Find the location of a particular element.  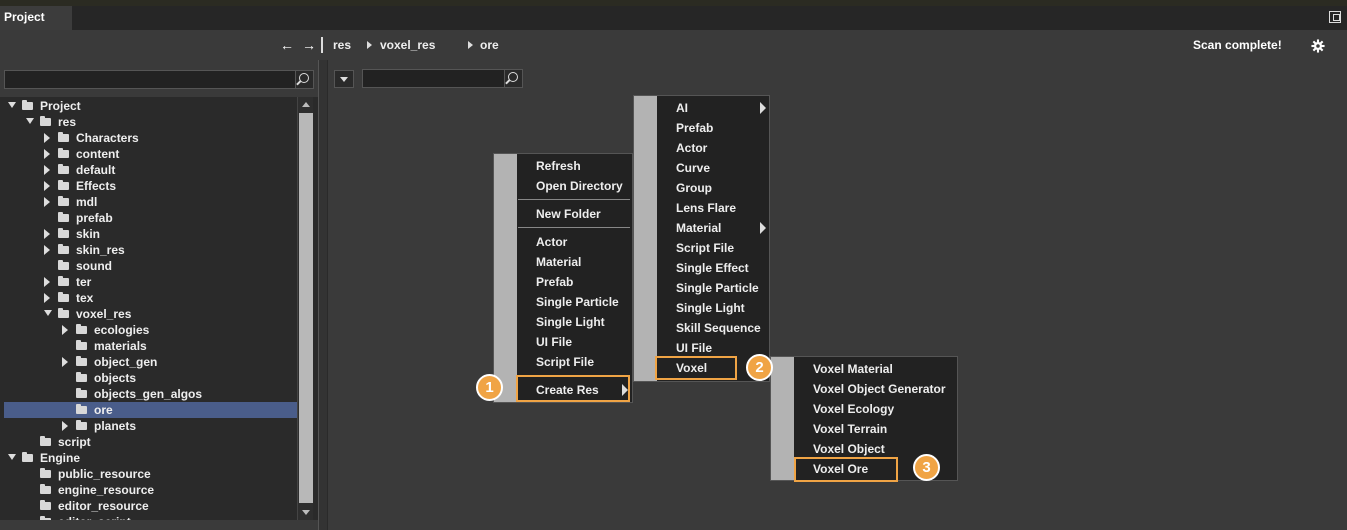

submenu-item-skill-sequence: Skill Sequence is located at coordinates (718, 328).